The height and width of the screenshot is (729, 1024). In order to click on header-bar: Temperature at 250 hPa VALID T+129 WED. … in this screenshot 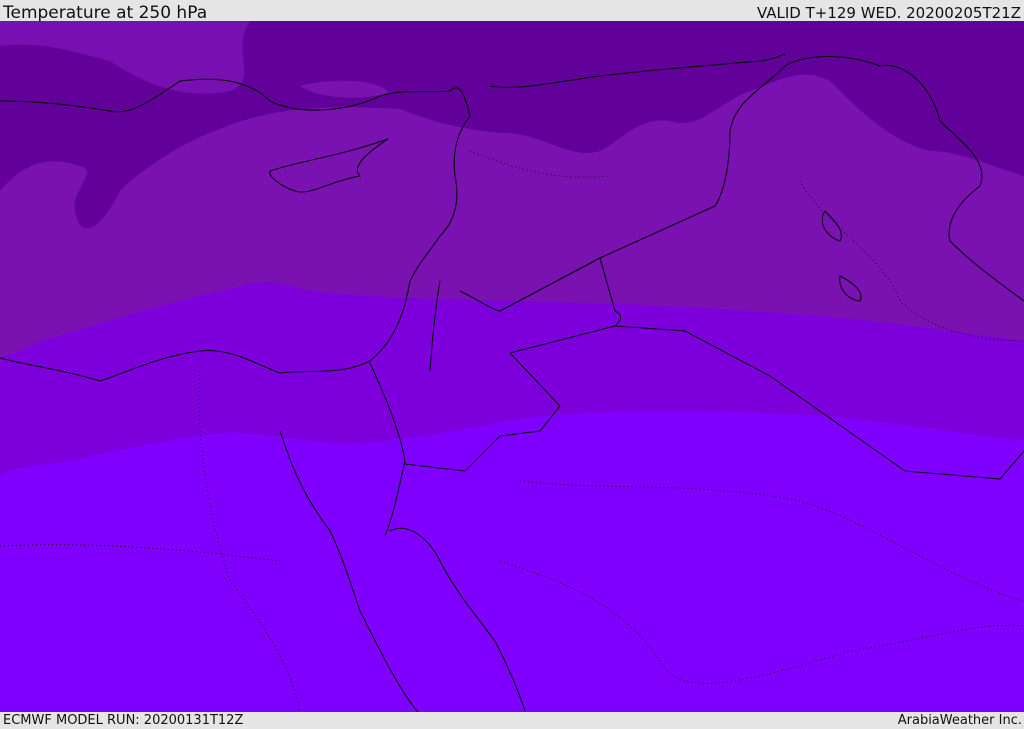, I will do `click(512, 11)`.